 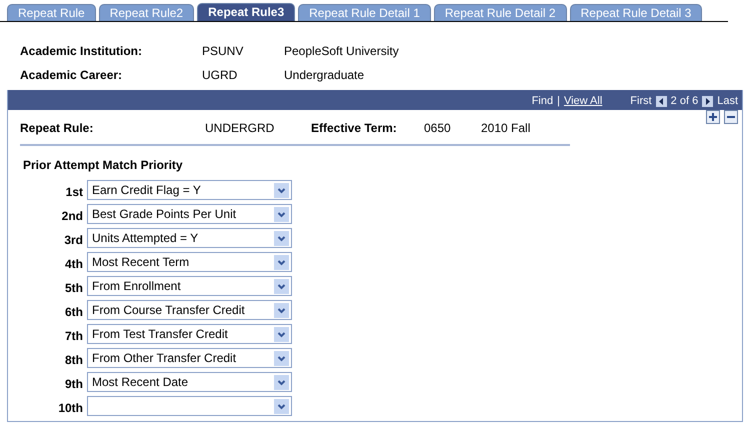 I want to click on dropdown-field: Most Recent Date, so click(x=189, y=382).